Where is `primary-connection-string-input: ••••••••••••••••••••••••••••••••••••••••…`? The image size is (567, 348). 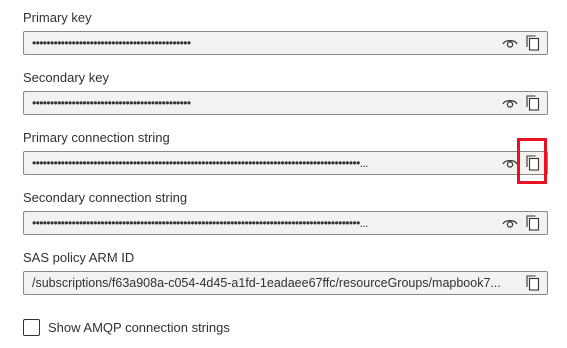 primary-connection-string-input: ••••••••••••••••••••••••••••••••••••••••… is located at coordinates (285, 163).